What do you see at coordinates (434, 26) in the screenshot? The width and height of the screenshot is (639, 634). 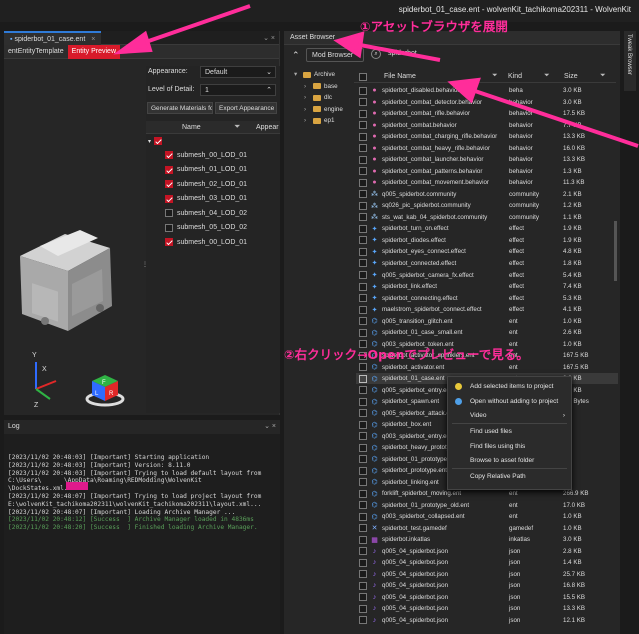 I see `annotation-expand-browser: ①アセットブラウザを展開` at bounding box center [434, 26].